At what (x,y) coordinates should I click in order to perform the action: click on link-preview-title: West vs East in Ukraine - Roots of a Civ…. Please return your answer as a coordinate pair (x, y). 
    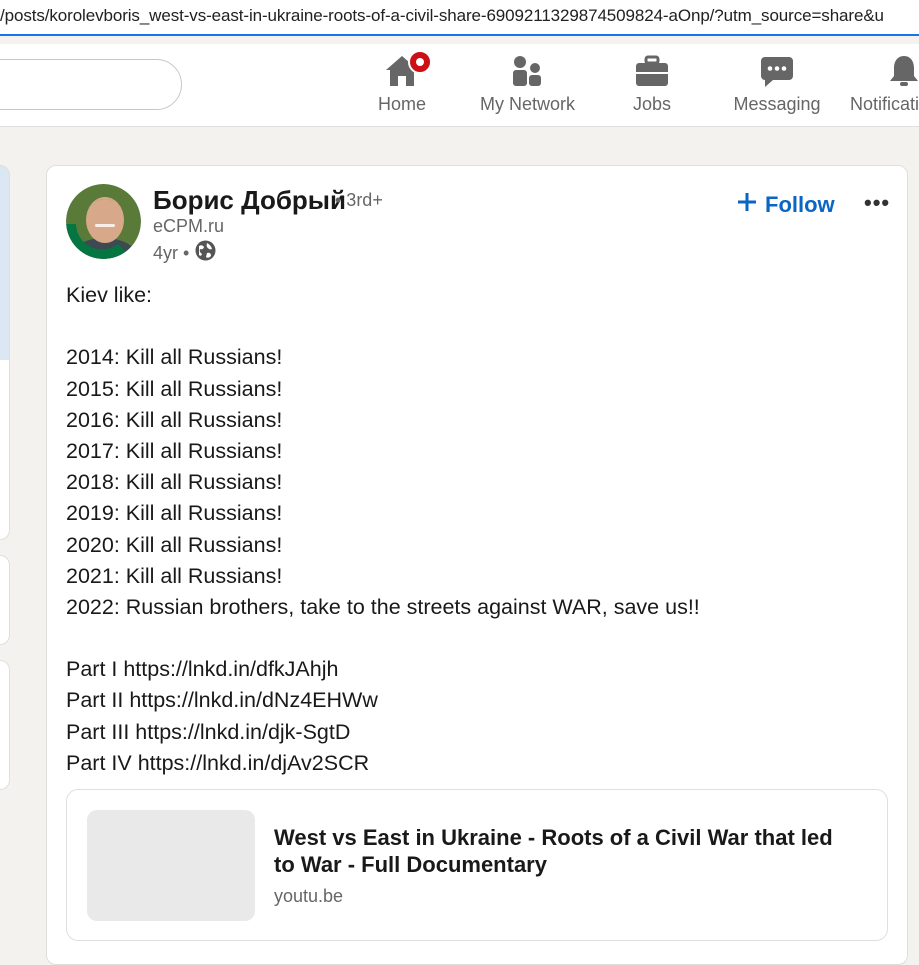
    Looking at the image, I should click on (564, 851).